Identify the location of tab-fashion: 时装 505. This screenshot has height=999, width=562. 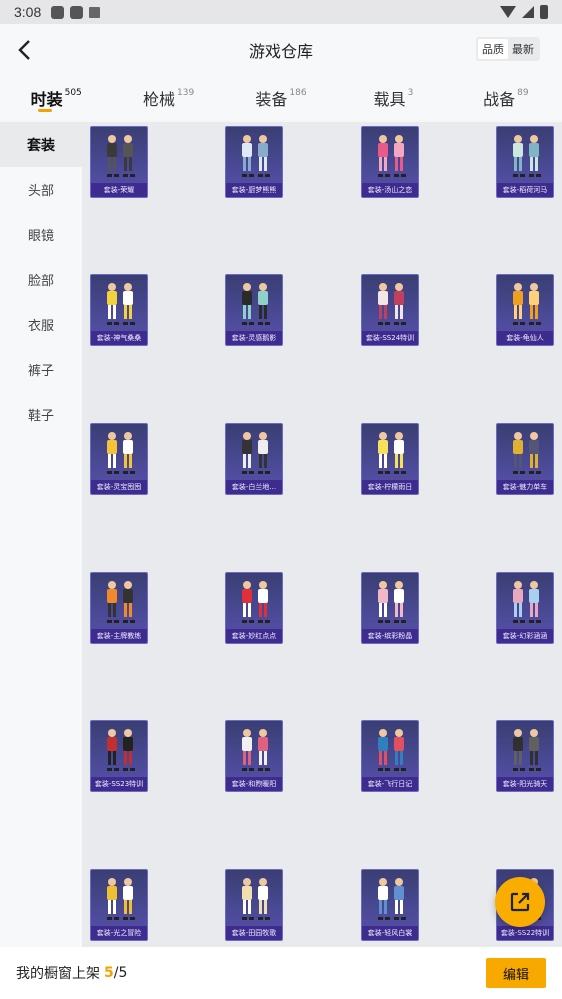
(56, 98).